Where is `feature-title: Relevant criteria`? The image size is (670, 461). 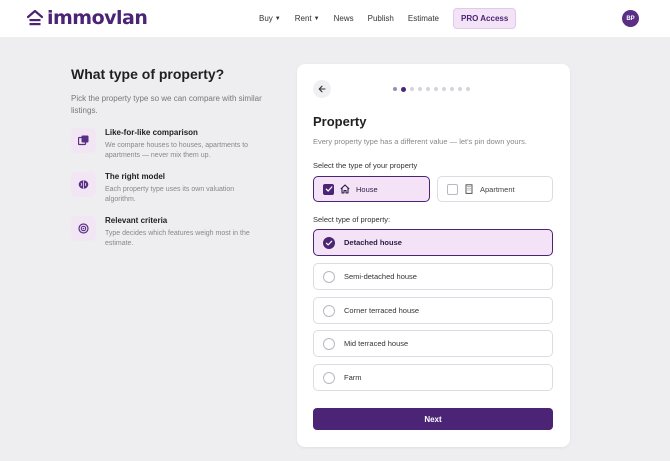
feature-title: Relevant criteria is located at coordinates (136, 220).